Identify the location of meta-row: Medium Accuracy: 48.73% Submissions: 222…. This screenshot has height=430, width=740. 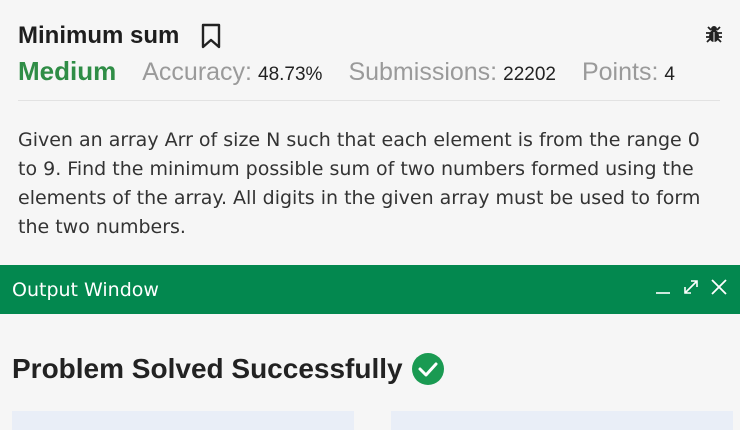
(372, 74).